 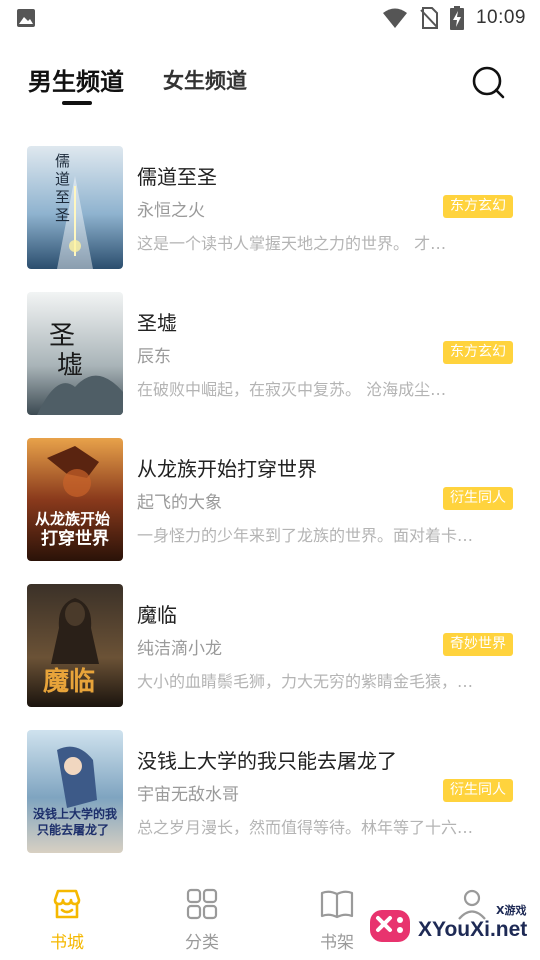 I want to click on watermark: X游戏 XYouXi.net, so click(x=451, y=928).